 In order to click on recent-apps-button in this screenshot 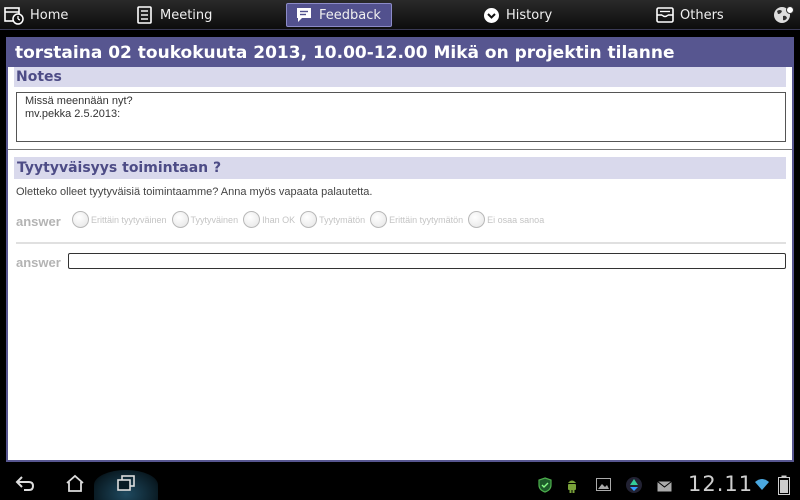, I will do `click(126, 485)`.